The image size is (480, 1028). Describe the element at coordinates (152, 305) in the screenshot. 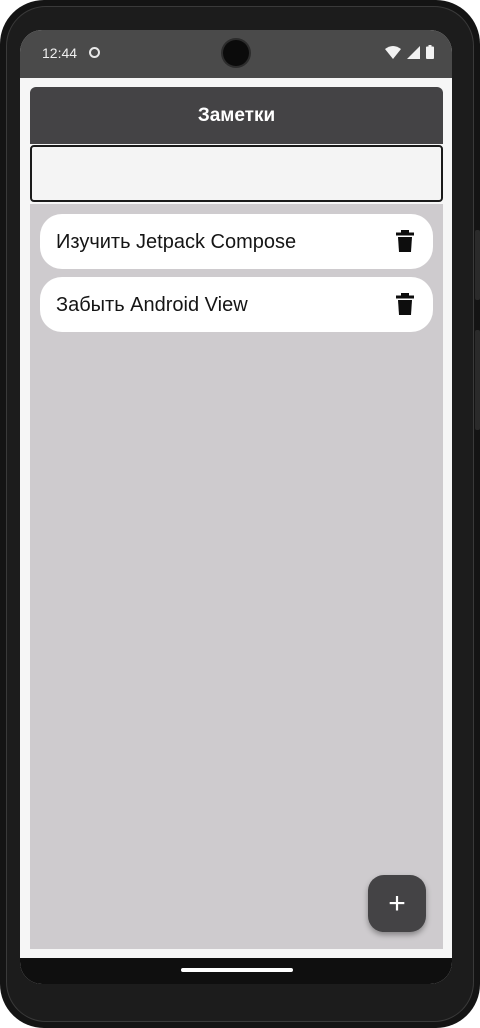

I see `note-text: Забыть Android View` at that location.